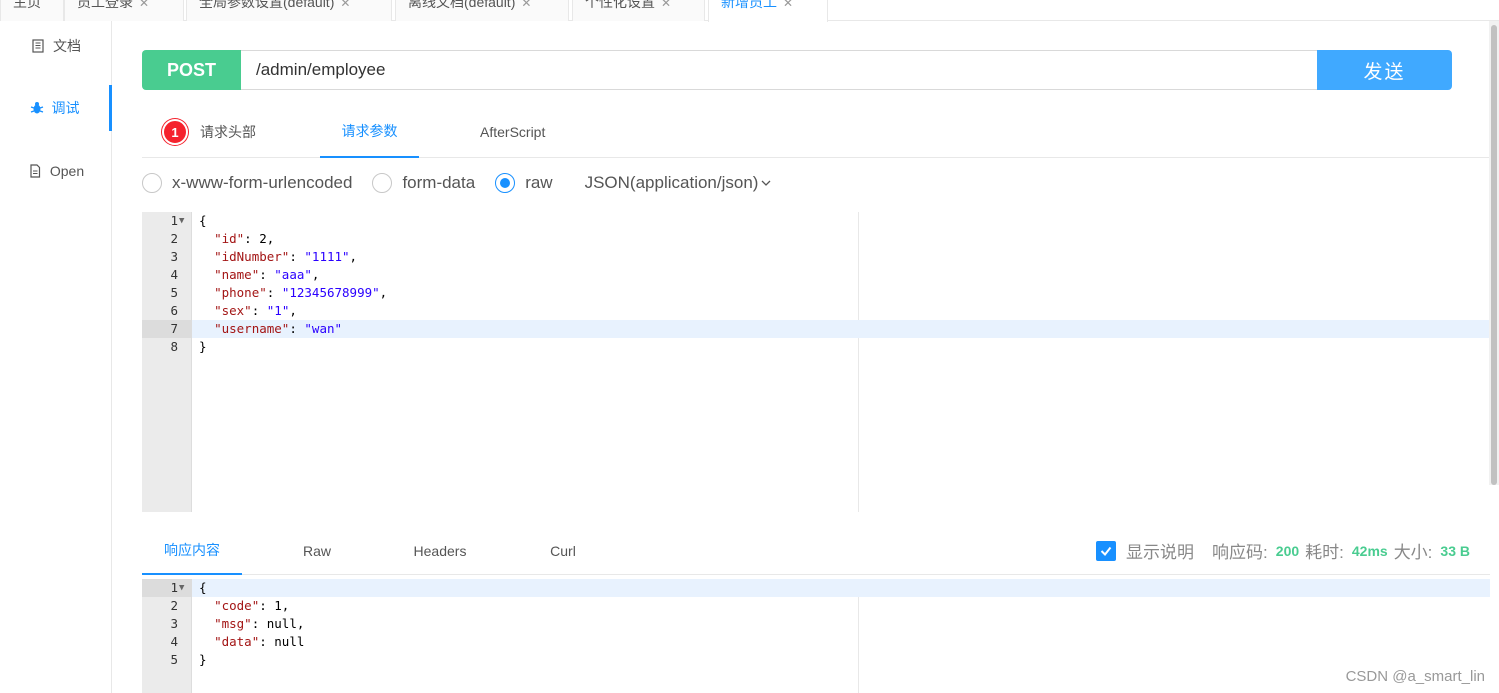 The image size is (1499, 693). What do you see at coordinates (816, 347) in the screenshot?
I see `code-line: 8}` at bounding box center [816, 347].